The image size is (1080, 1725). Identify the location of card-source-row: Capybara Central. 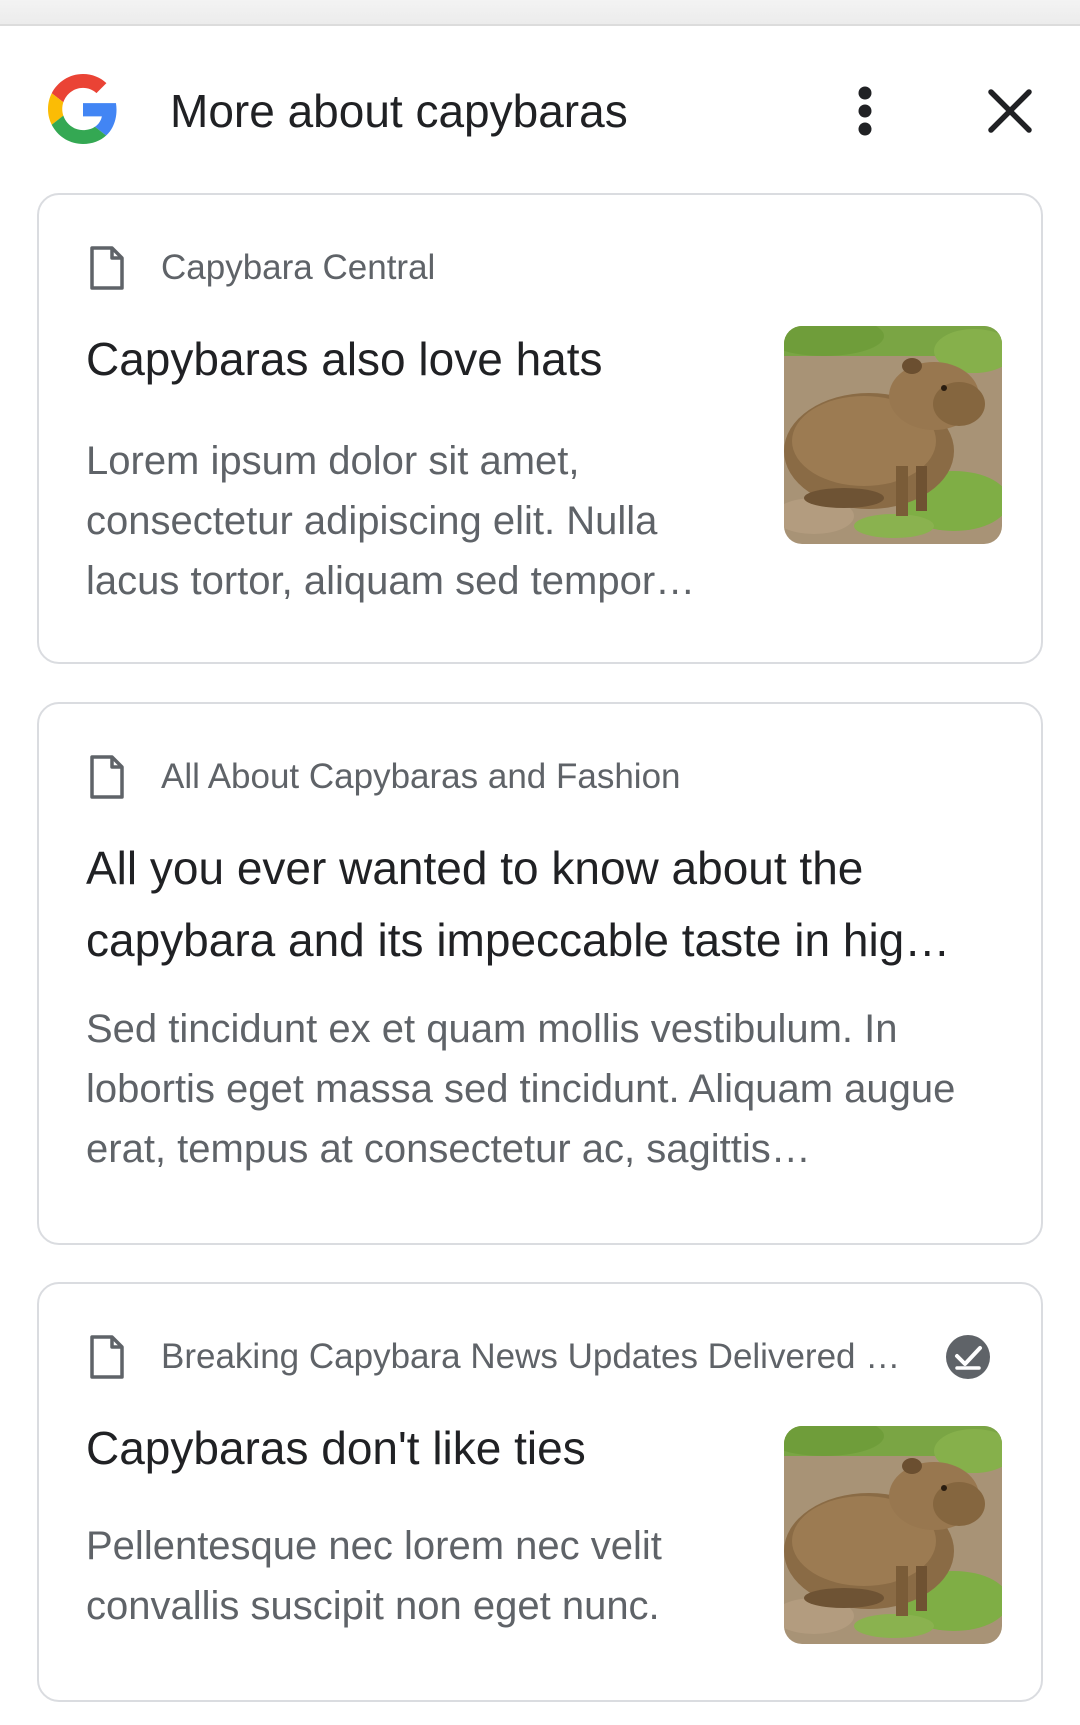
(262, 268).